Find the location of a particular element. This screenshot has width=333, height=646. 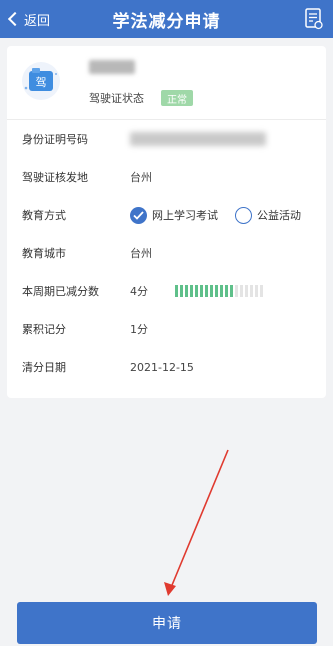

driver-name-redacted is located at coordinates (112, 67).